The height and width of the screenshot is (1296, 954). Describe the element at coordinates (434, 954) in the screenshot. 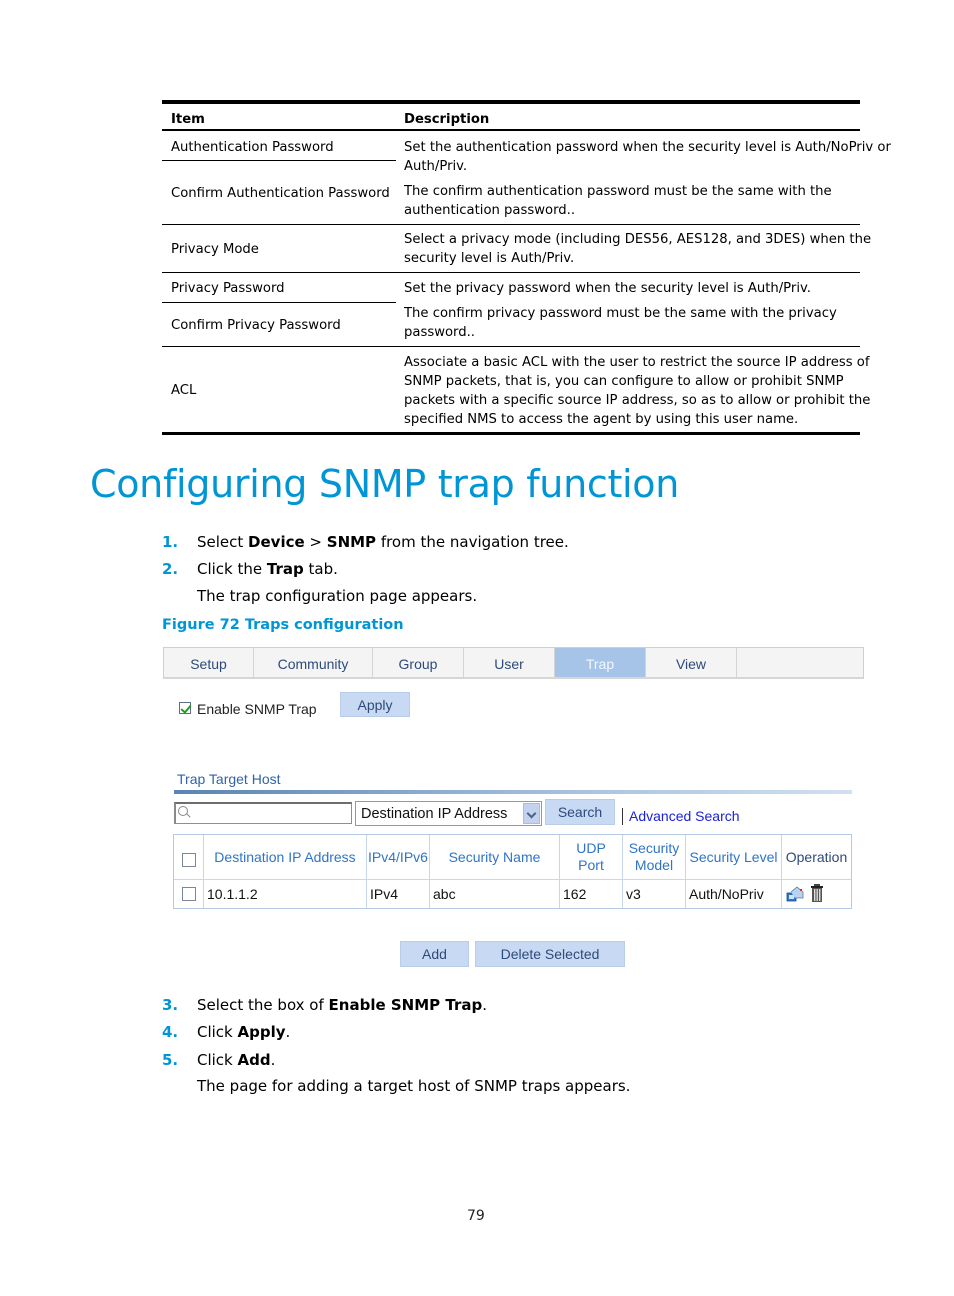

I see `add-button: Add` at that location.